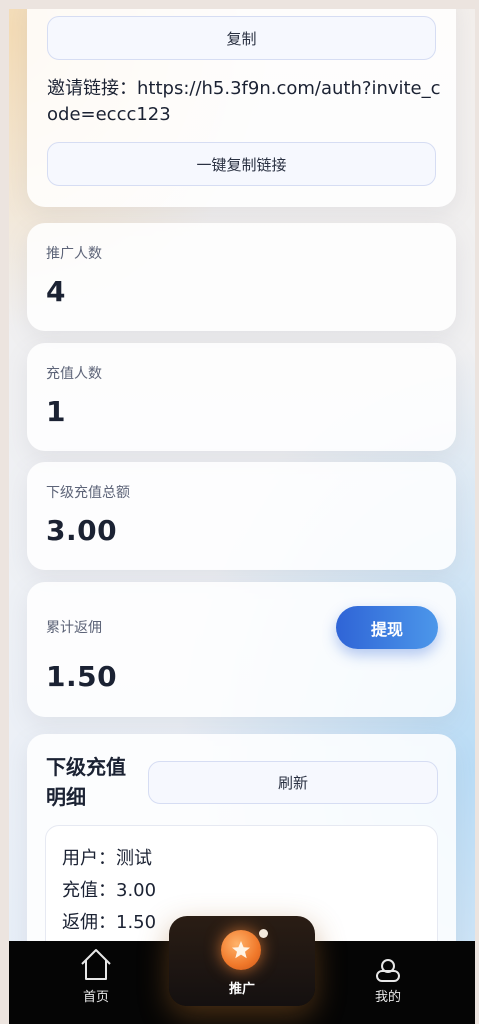  I want to click on user-icon, so click(388, 970).